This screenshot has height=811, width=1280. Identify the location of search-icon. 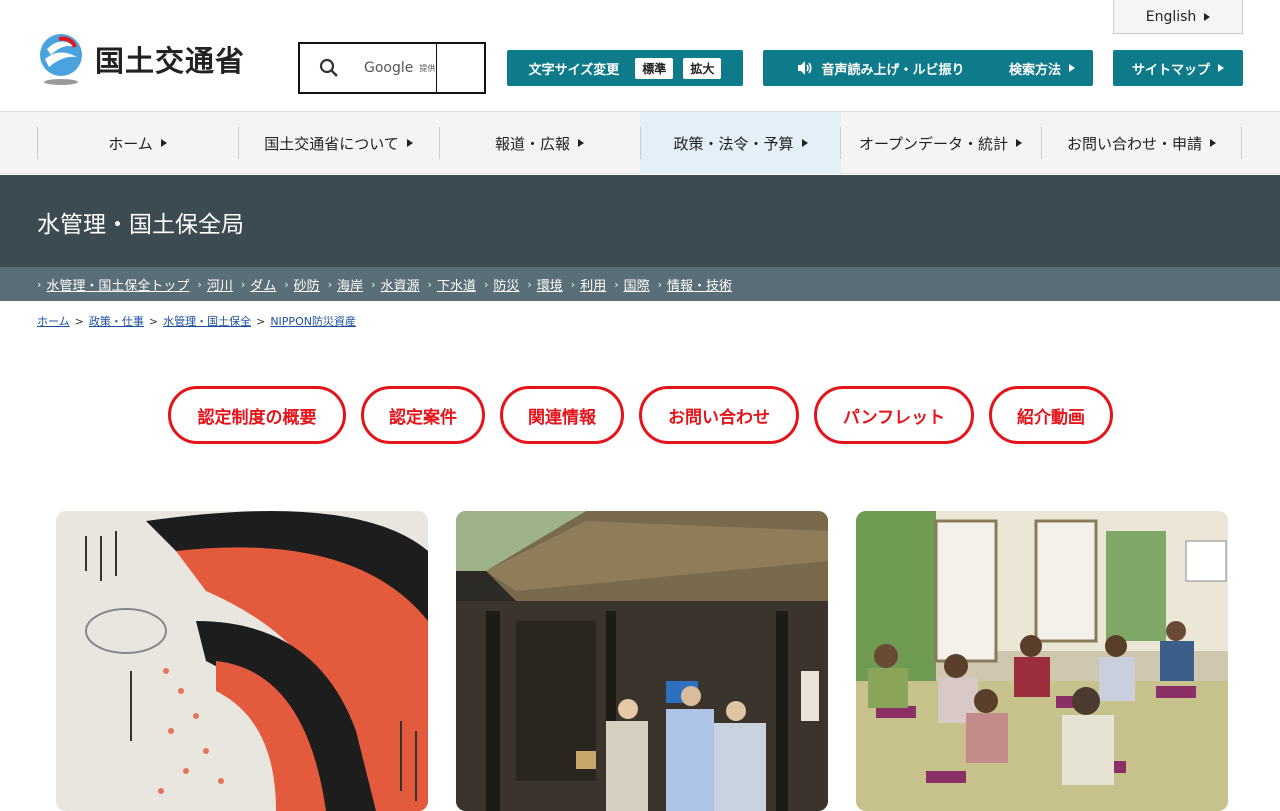
(329, 68).